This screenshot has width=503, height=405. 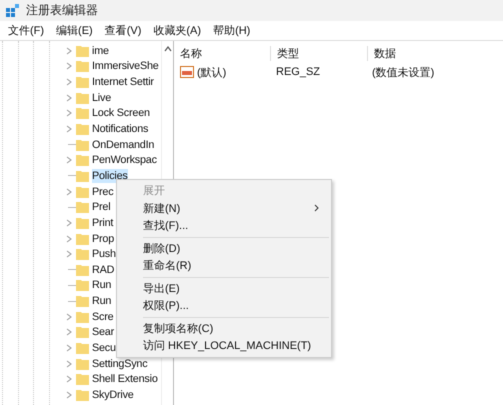 What do you see at coordinates (123, 145) in the screenshot?
I see `tree-item: OnDemandIn` at bounding box center [123, 145].